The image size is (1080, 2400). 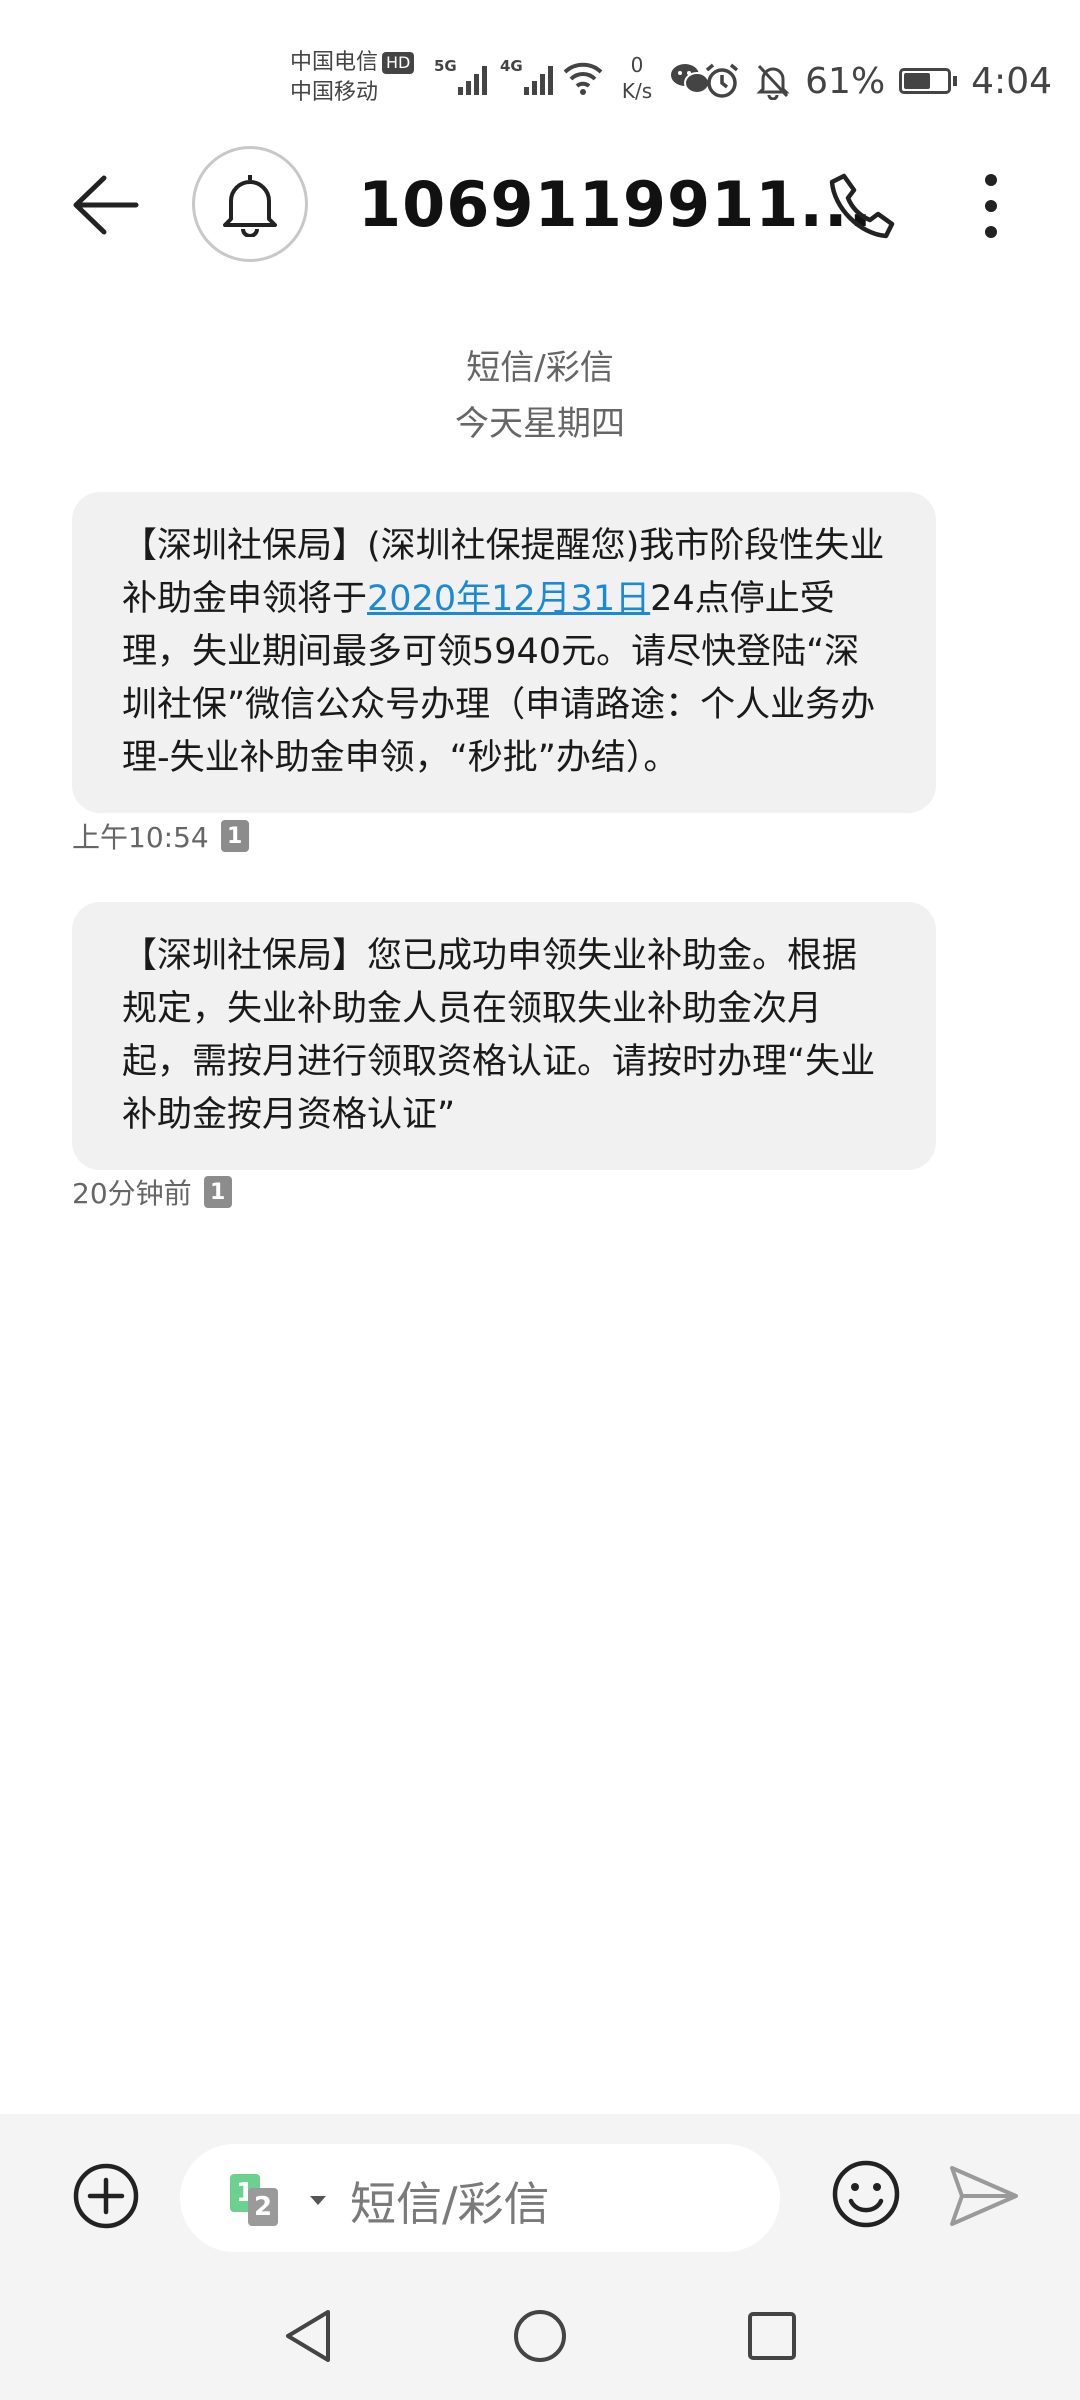 What do you see at coordinates (637, 91) in the screenshot?
I see `net-speed-unit: K/s` at bounding box center [637, 91].